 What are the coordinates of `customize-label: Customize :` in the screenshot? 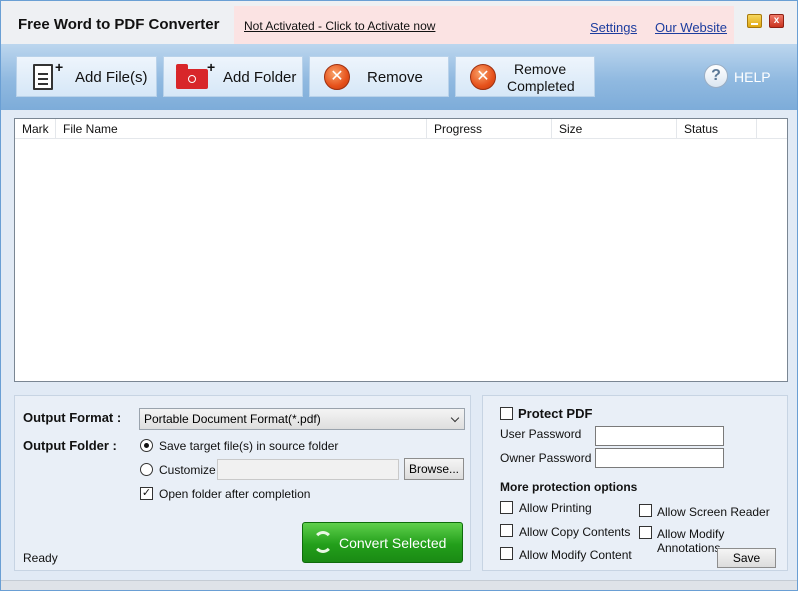 It's located at (191, 470).